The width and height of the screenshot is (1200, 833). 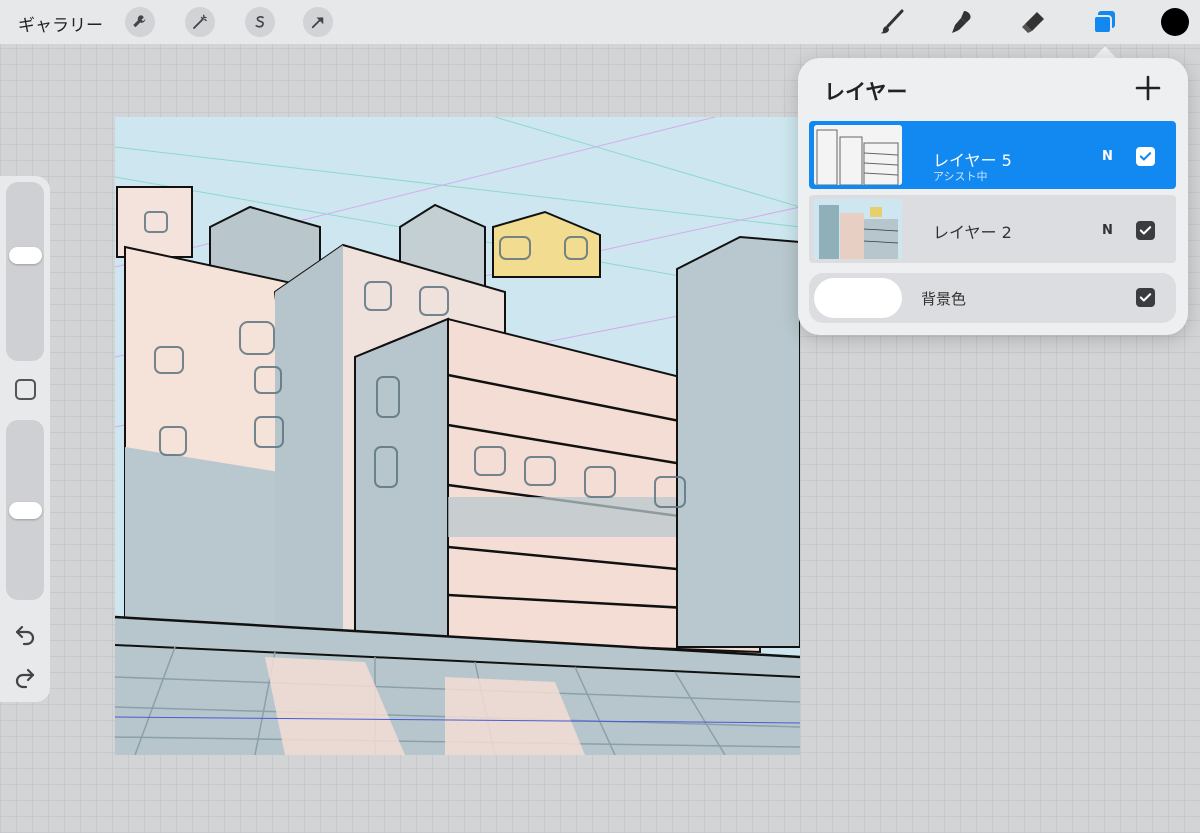 I want to click on modify-button, so click(x=25, y=389).